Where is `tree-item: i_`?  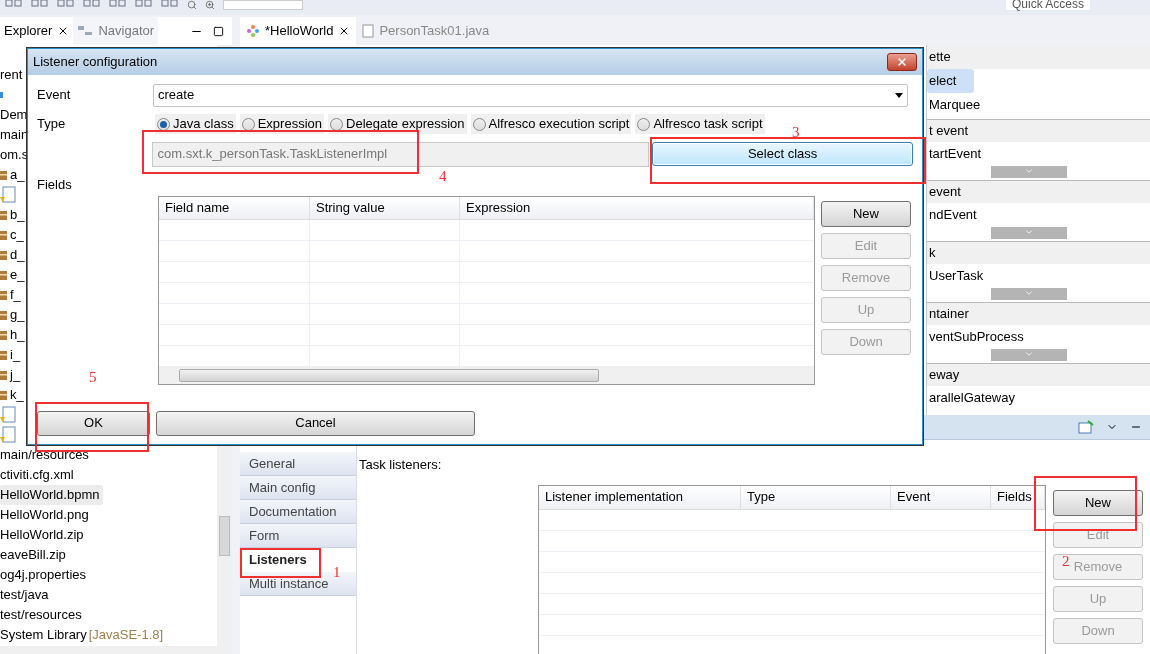 tree-item: i_ is located at coordinates (12, 355).